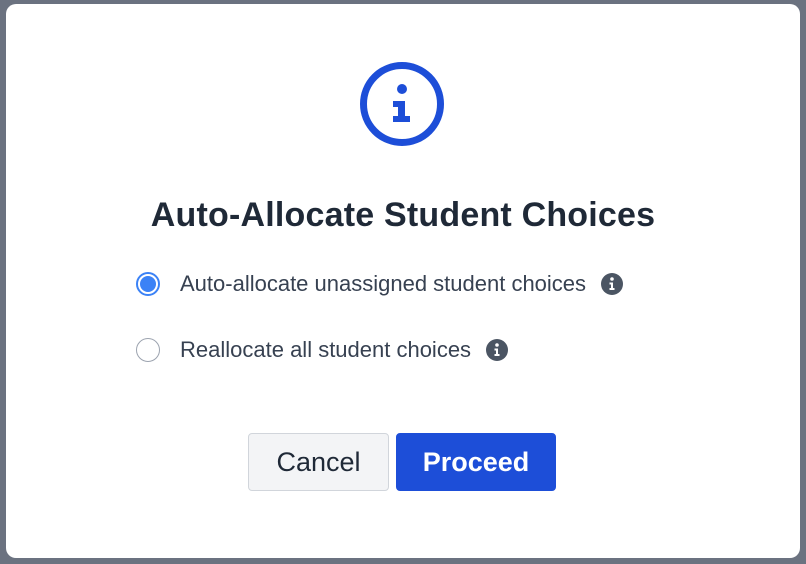  I want to click on radio-selected-dot, so click(148, 284).